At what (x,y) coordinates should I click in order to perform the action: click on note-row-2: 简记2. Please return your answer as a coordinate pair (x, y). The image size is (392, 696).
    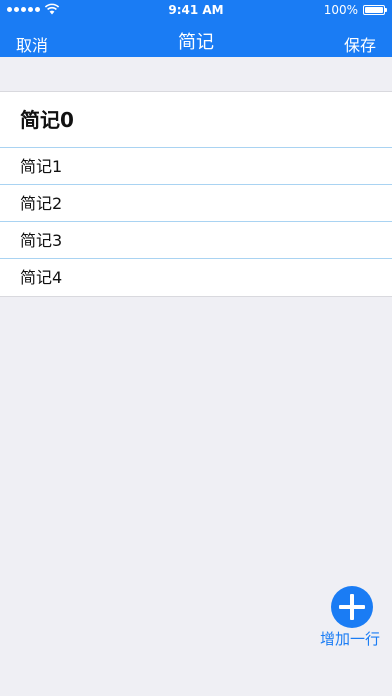
    Looking at the image, I should click on (196, 203).